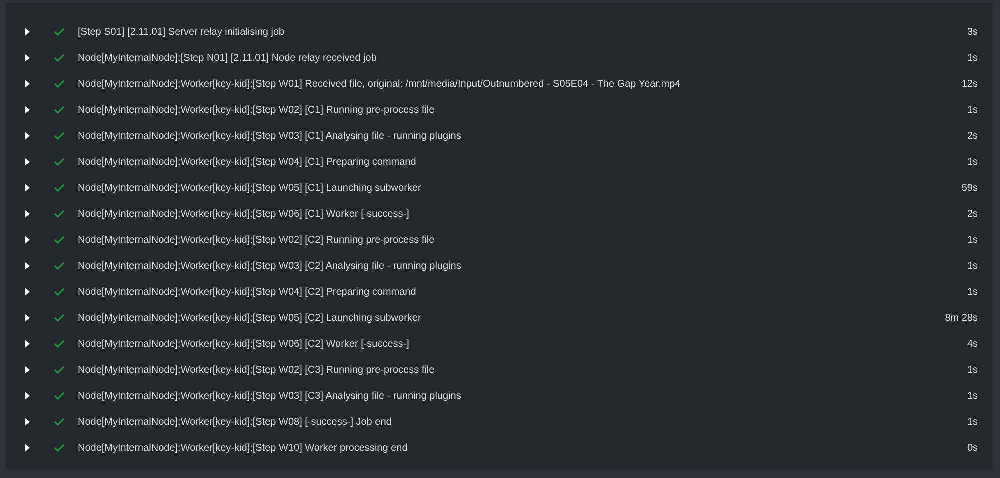  I want to click on log-message: Node[MyInternalNode]:Worker[key-kid]:[Step W06] [C2] Worker [-success-], so click(244, 345).